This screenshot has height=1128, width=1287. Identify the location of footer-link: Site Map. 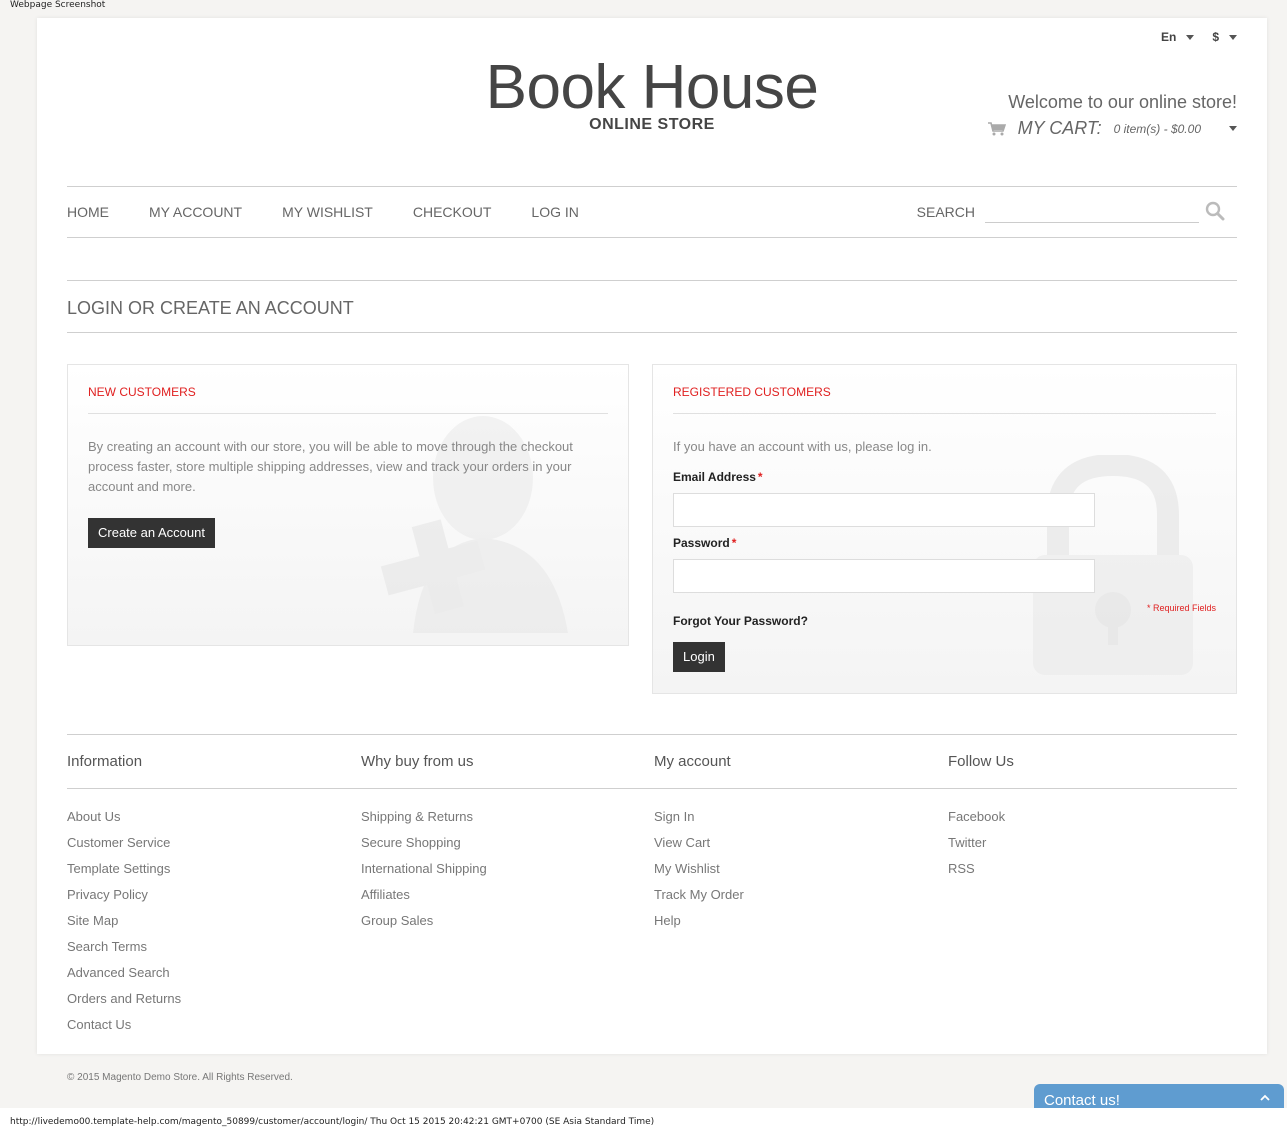
(124, 926).